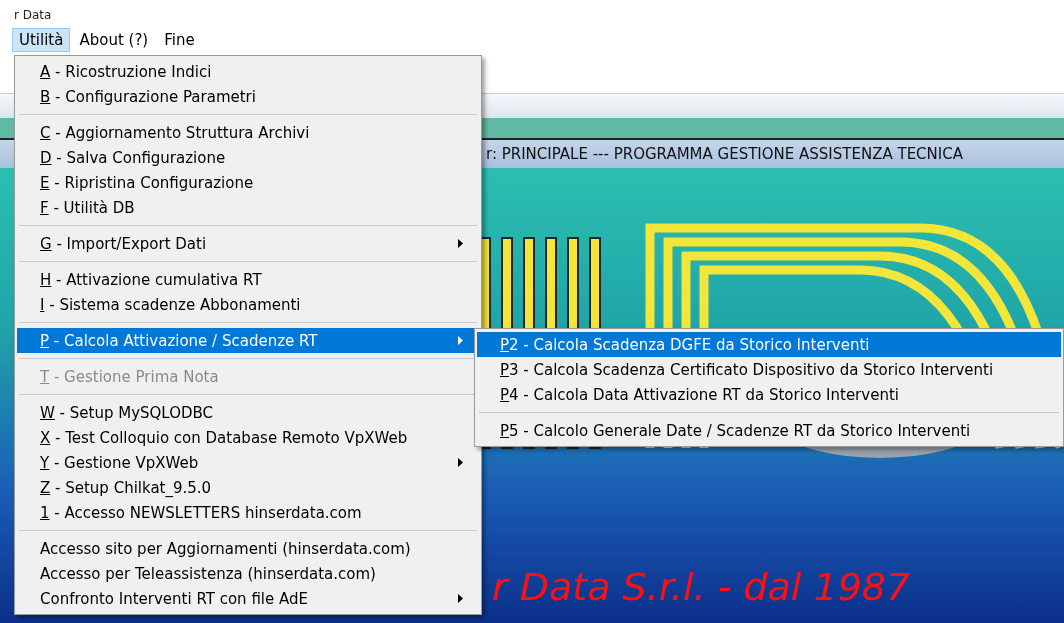 This screenshot has height=623, width=1064. I want to click on menu-item: Confronto Interventi RT con file AdE, so click(248, 598).